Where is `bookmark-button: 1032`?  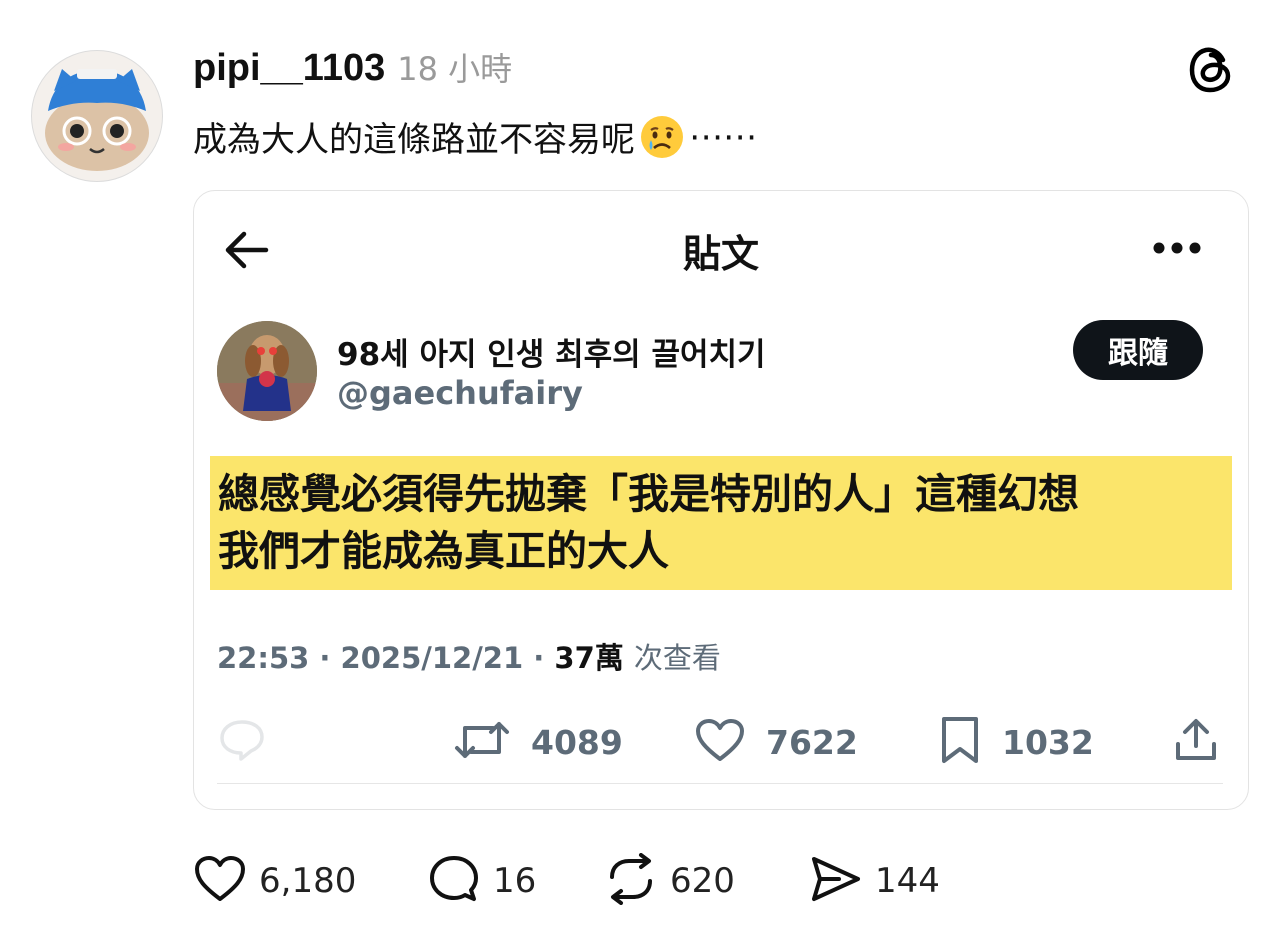
bookmark-button: 1032 is located at coordinates (1016, 742).